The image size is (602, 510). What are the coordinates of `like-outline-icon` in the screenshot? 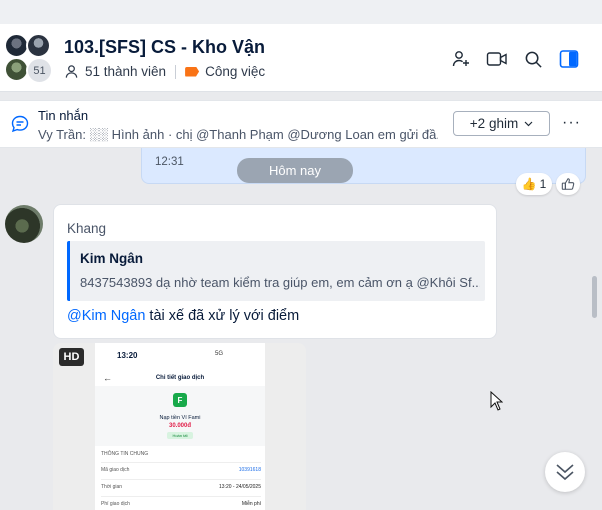 It's located at (568, 184).